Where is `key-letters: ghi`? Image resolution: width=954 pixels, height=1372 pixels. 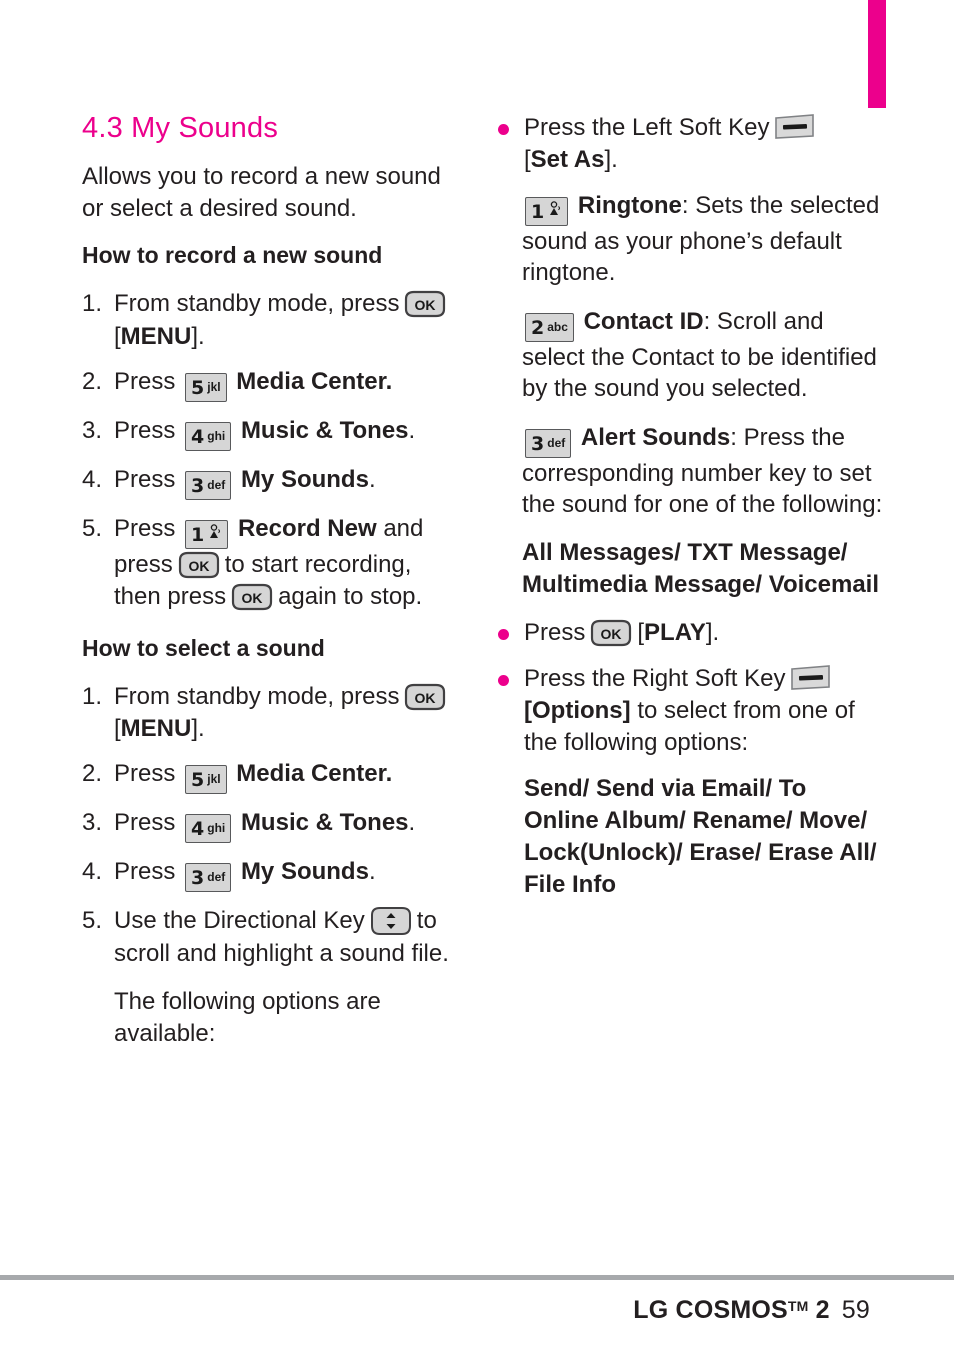
key-letters: ghi is located at coordinates (216, 435).